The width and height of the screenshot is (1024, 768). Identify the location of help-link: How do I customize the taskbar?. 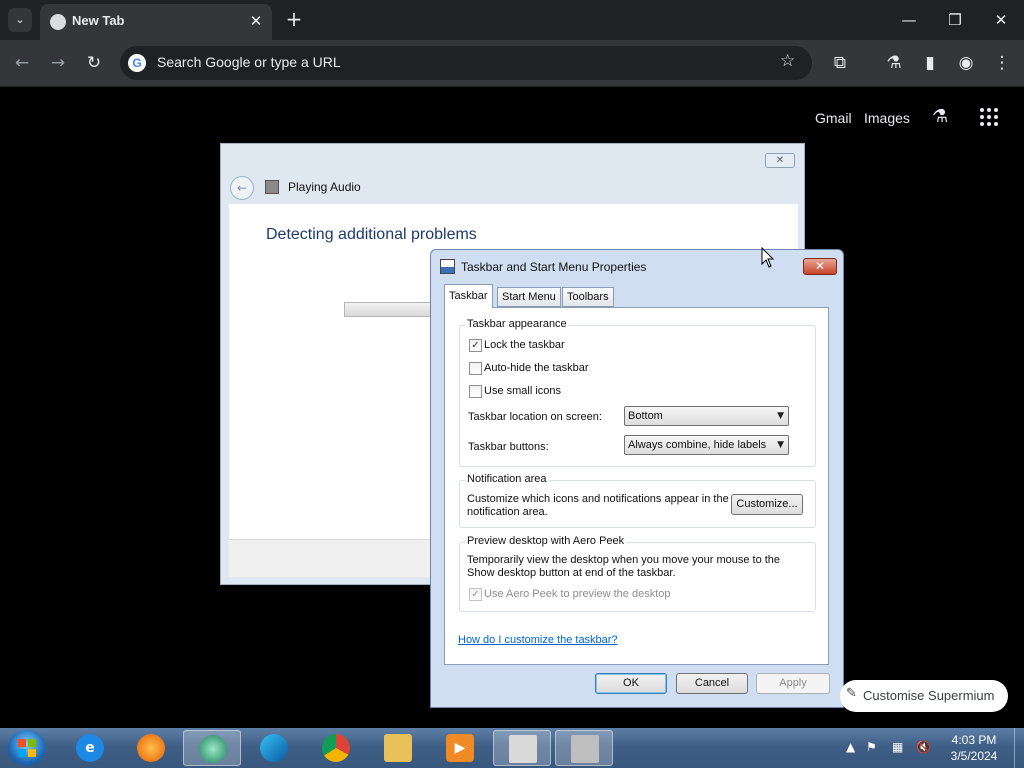
(538, 640).